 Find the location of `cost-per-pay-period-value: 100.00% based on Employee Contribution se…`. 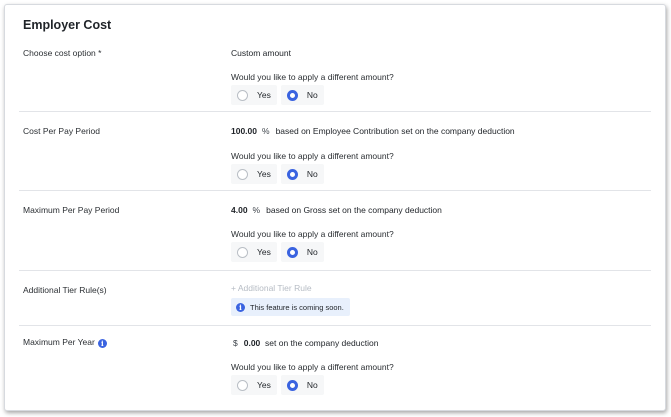

cost-per-pay-period-value: 100.00% based on Employee Contribution se… is located at coordinates (373, 131).